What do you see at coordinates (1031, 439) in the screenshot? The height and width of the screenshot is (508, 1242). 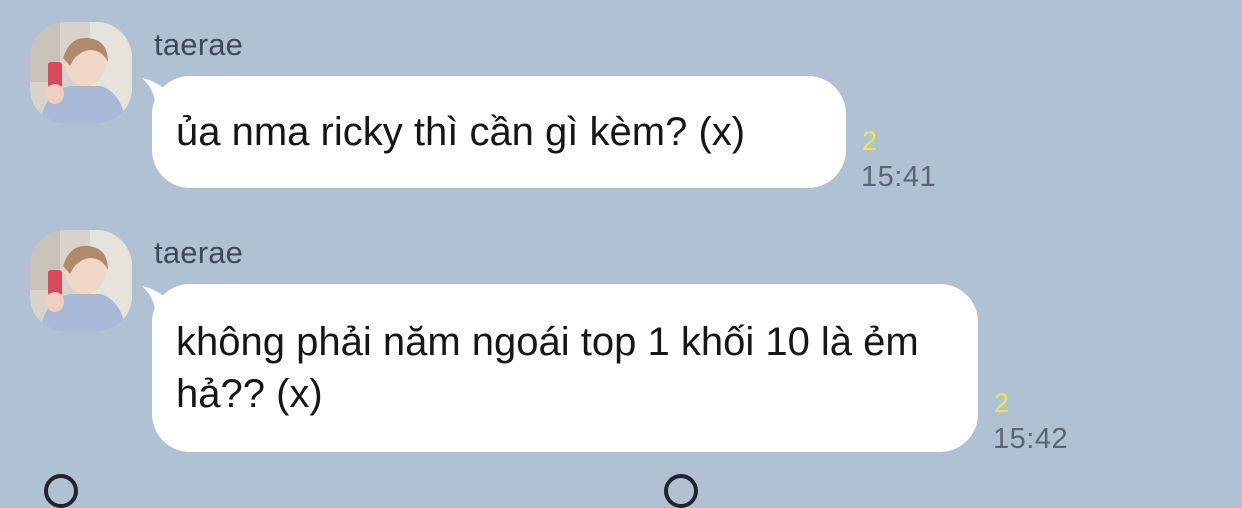 I see `message-time: 15:42` at bounding box center [1031, 439].